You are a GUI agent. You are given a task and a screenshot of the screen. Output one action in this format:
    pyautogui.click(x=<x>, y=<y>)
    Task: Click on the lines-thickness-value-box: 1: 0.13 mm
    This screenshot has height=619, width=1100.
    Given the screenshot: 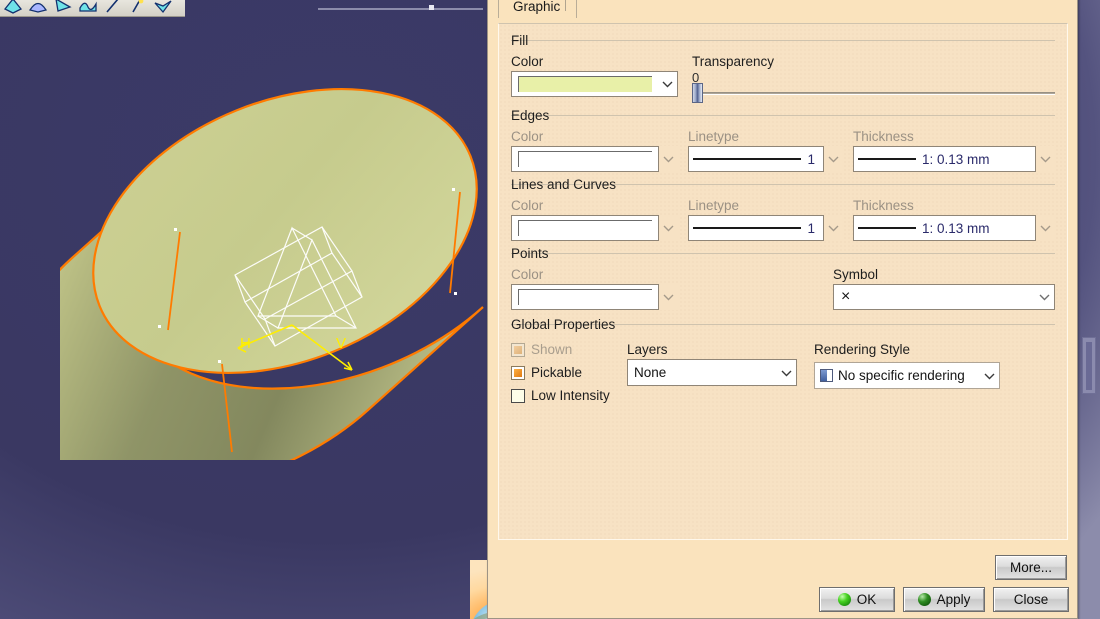 What is the action you would take?
    pyautogui.click(x=944, y=228)
    